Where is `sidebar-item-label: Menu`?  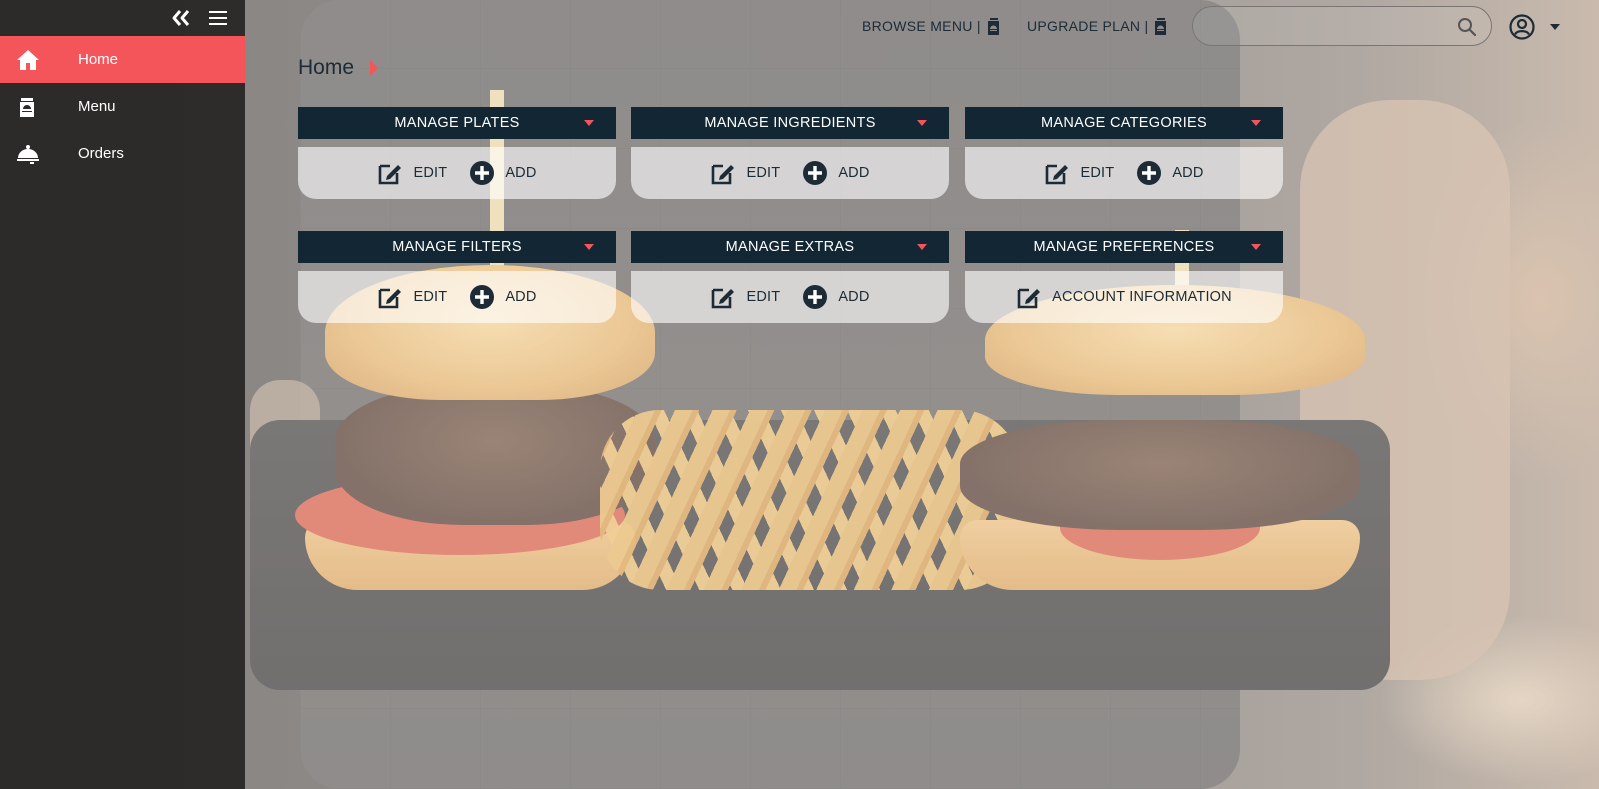 sidebar-item-label: Menu is located at coordinates (97, 106).